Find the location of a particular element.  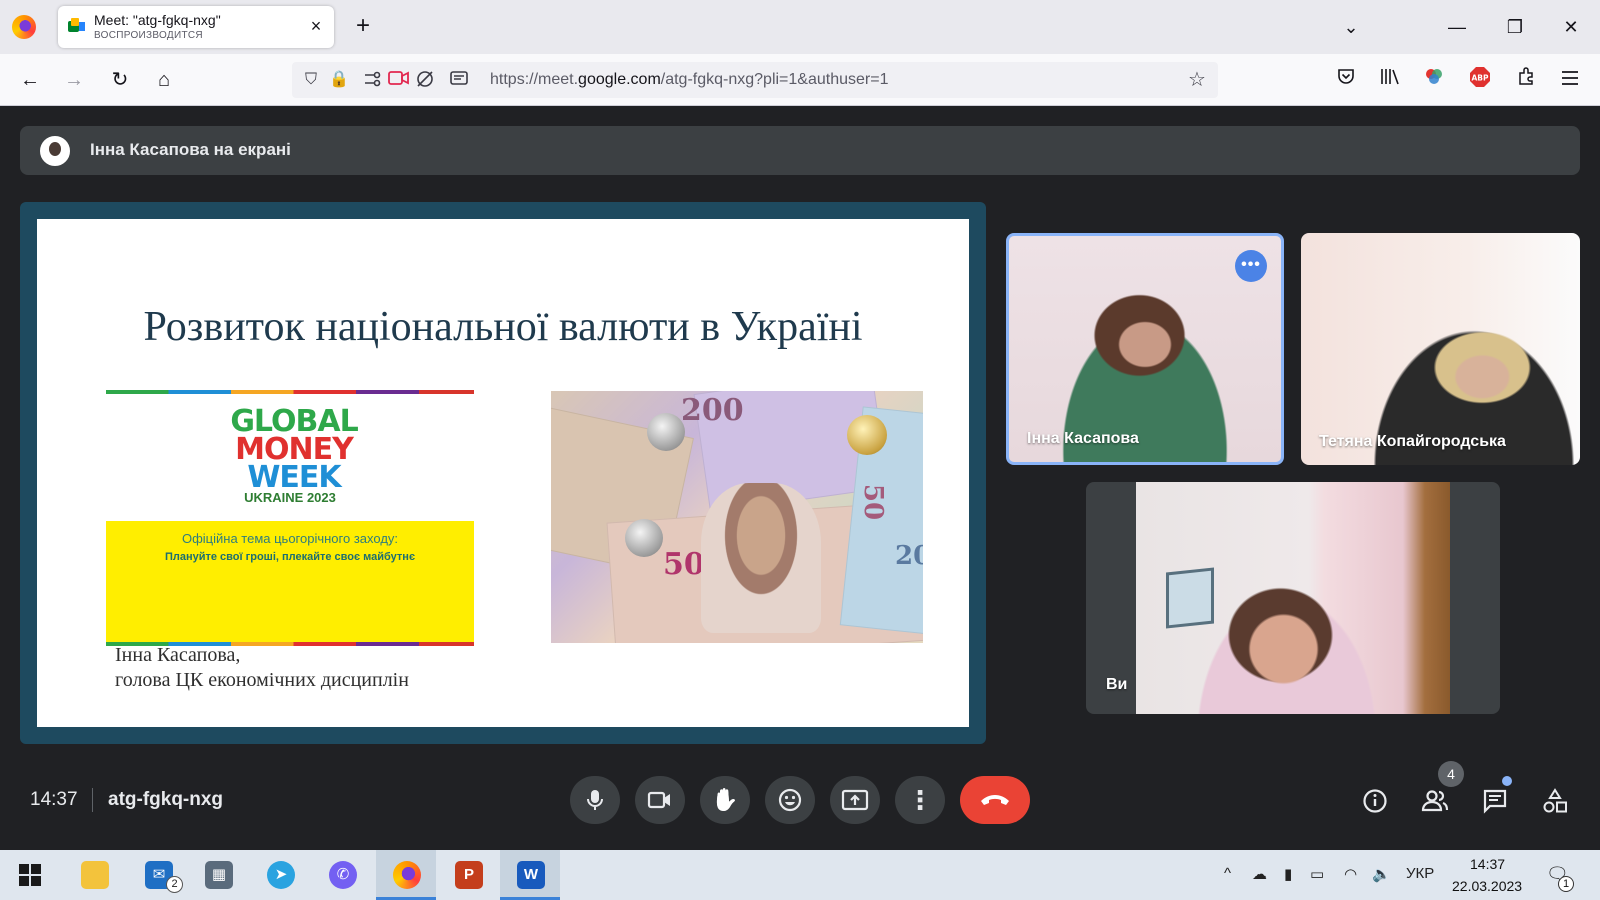

microphone-button is located at coordinates (595, 800).